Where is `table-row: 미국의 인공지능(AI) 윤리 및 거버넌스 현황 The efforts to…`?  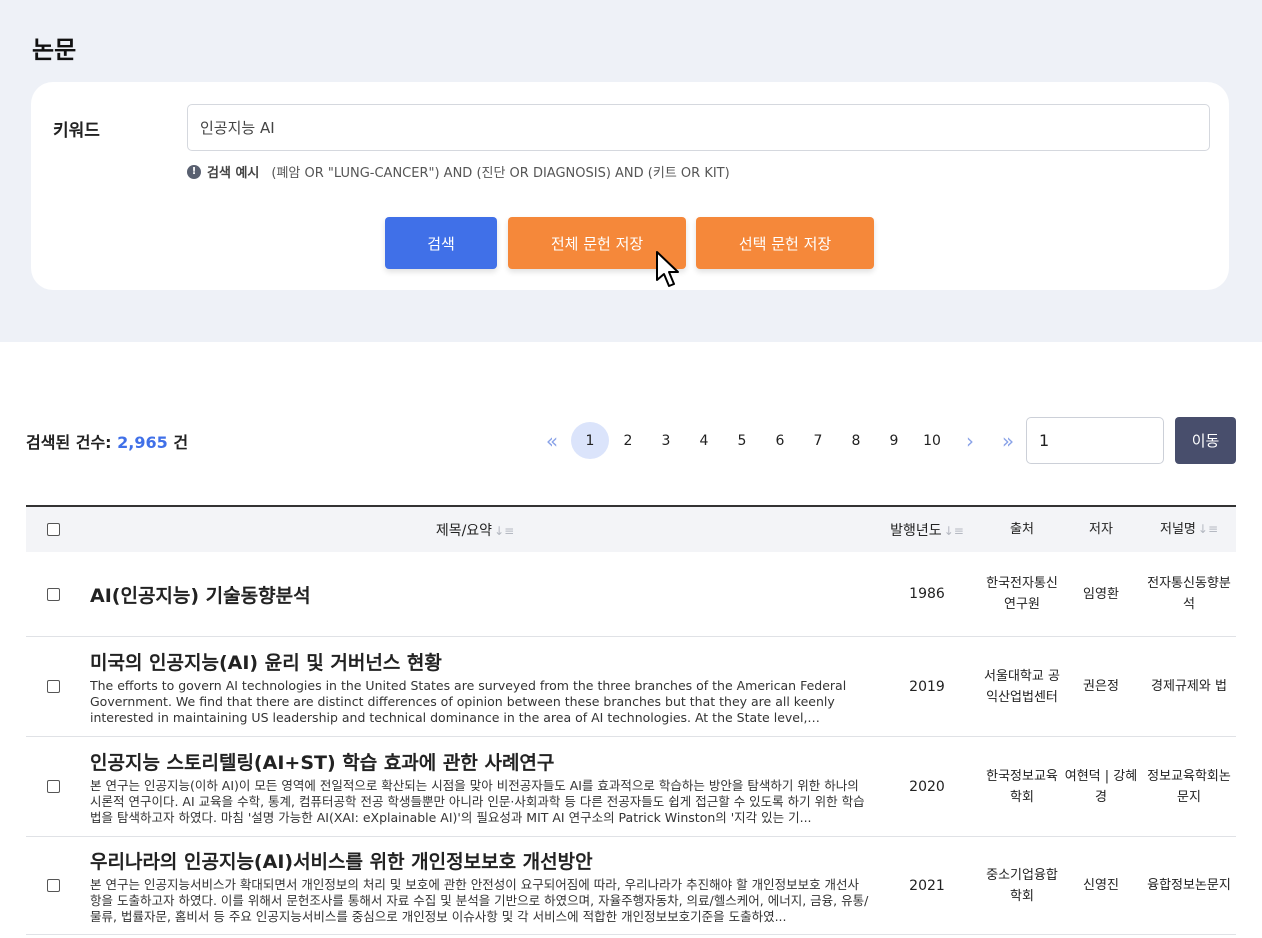
table-row: 미국의 인공지능(AI) 윤리 및 거버넌스 현황 The efforts to… is located at coordinates (631, 687).